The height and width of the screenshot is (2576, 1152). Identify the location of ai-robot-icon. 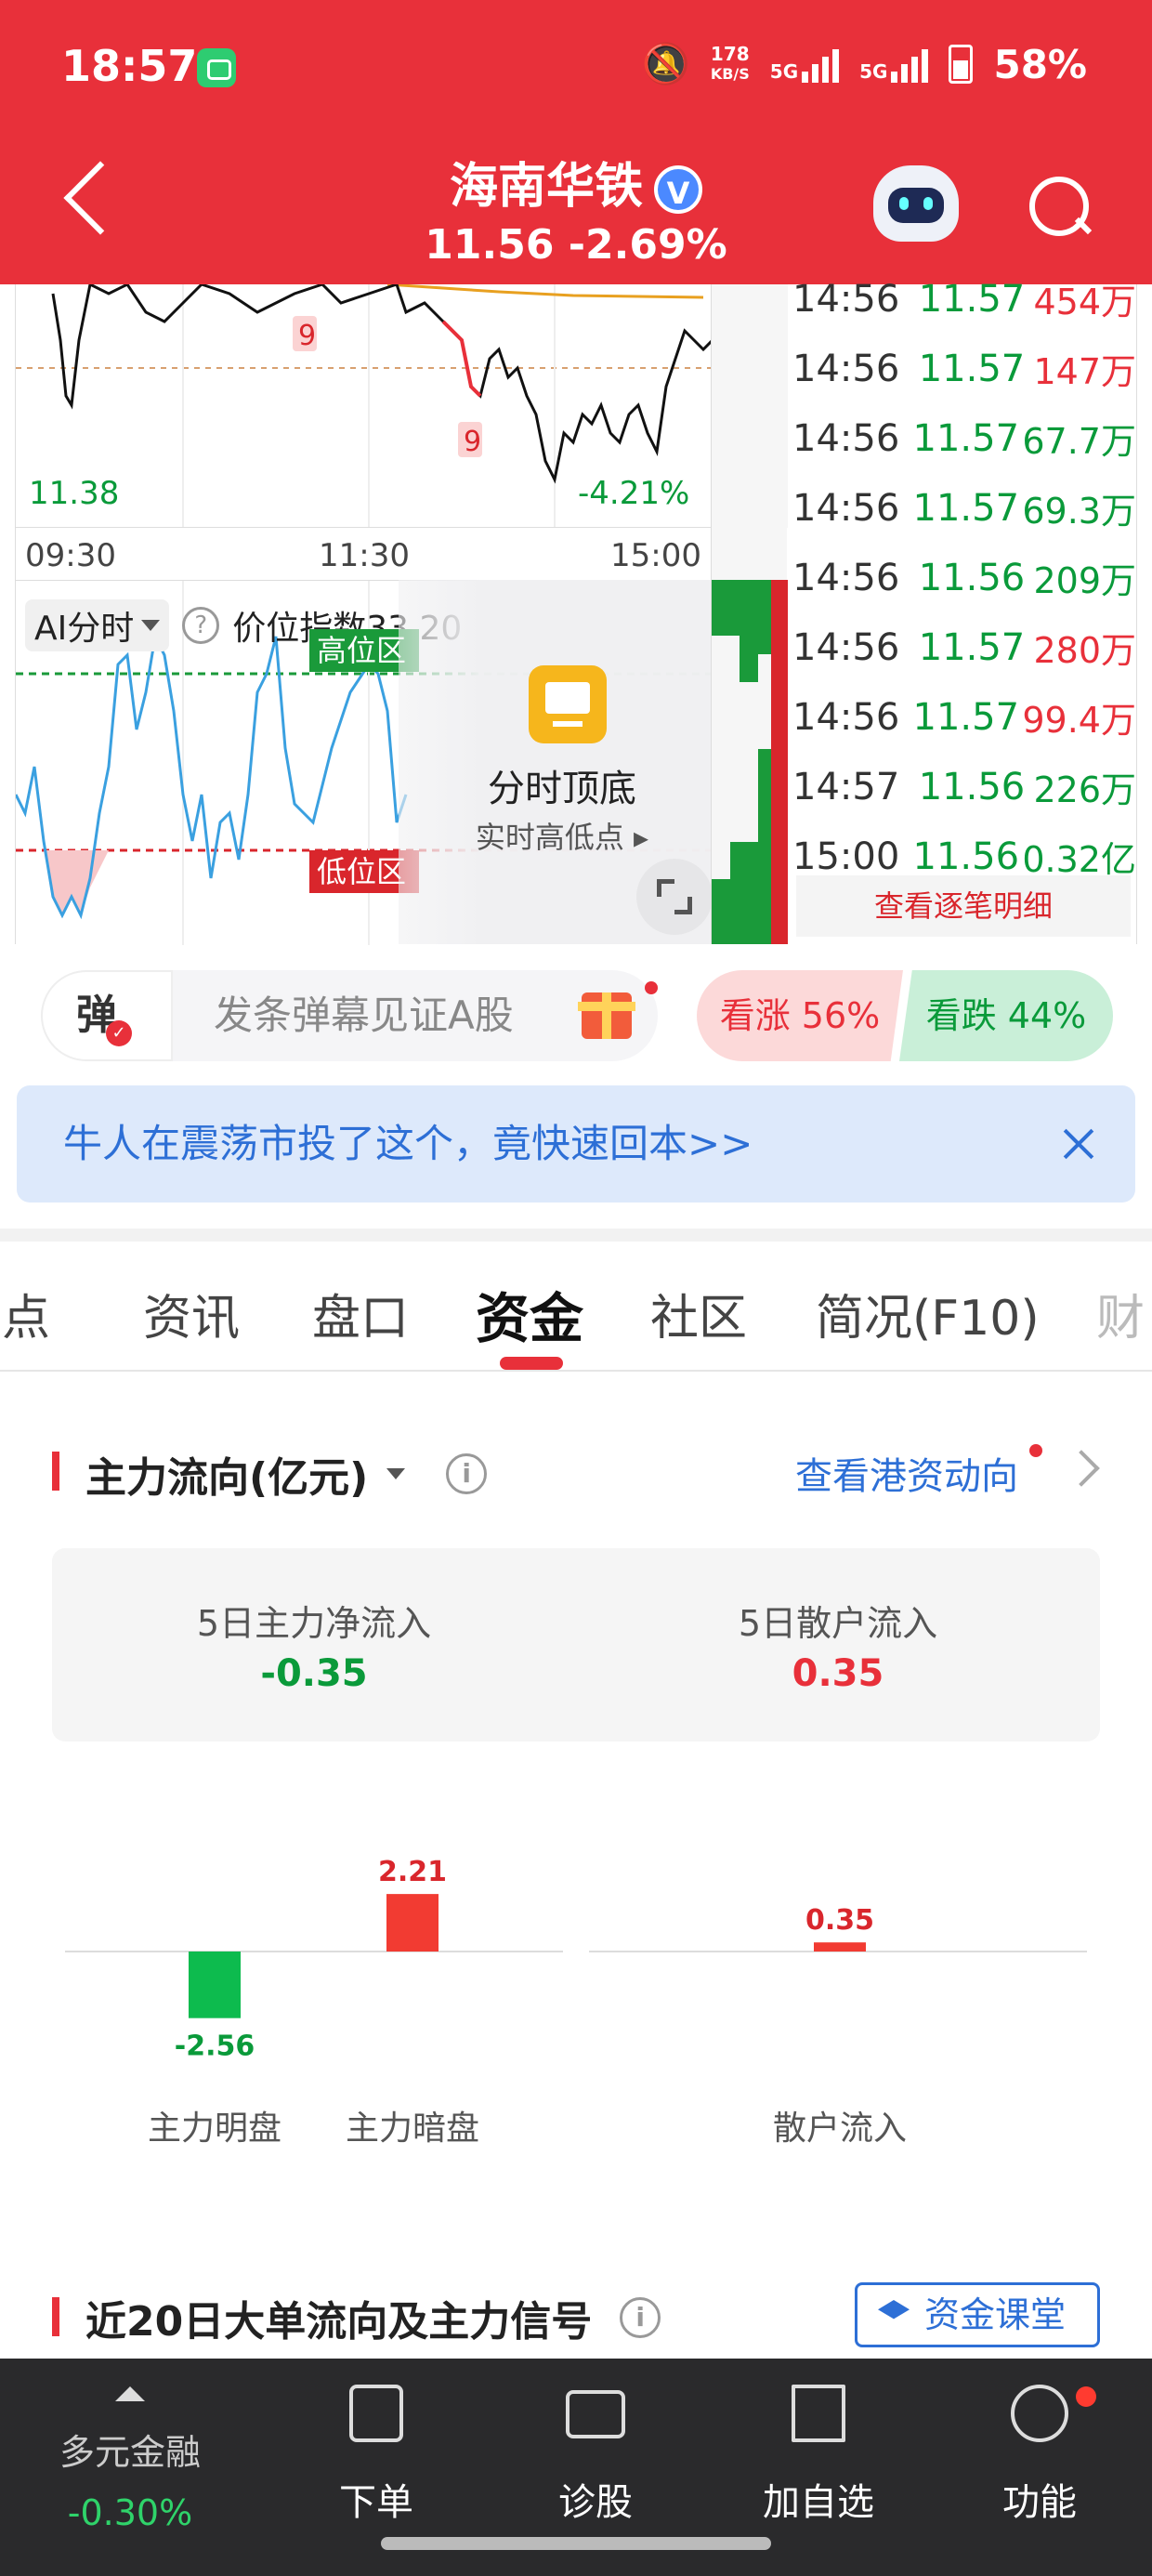
(916, 203).